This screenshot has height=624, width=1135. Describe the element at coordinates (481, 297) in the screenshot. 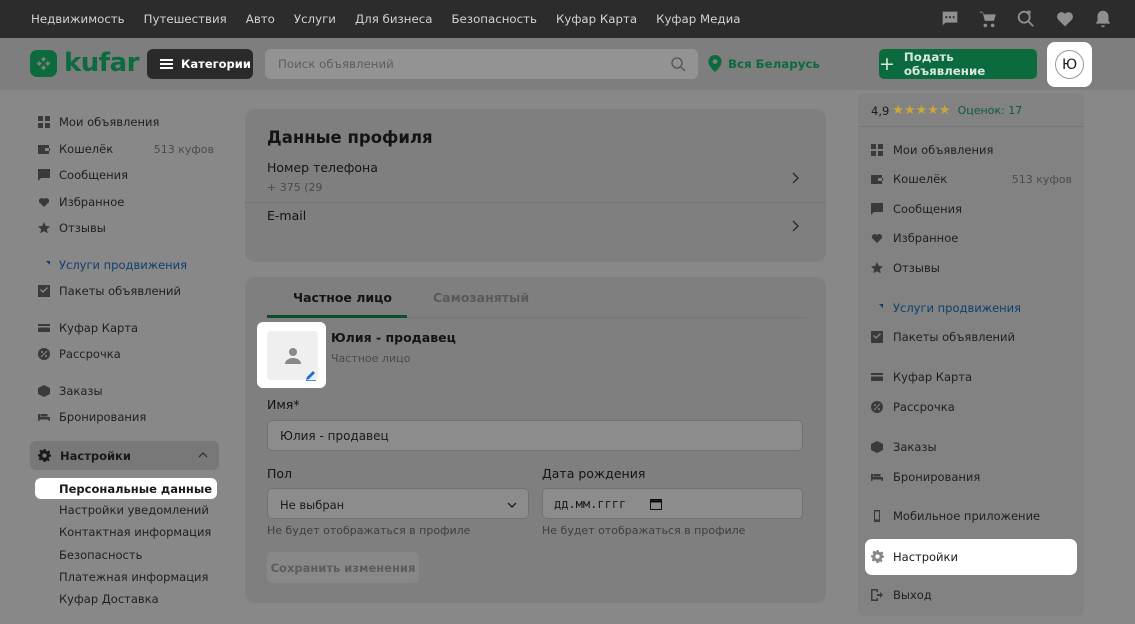

I see `tab-self-employed: Самозанятый` at that location.